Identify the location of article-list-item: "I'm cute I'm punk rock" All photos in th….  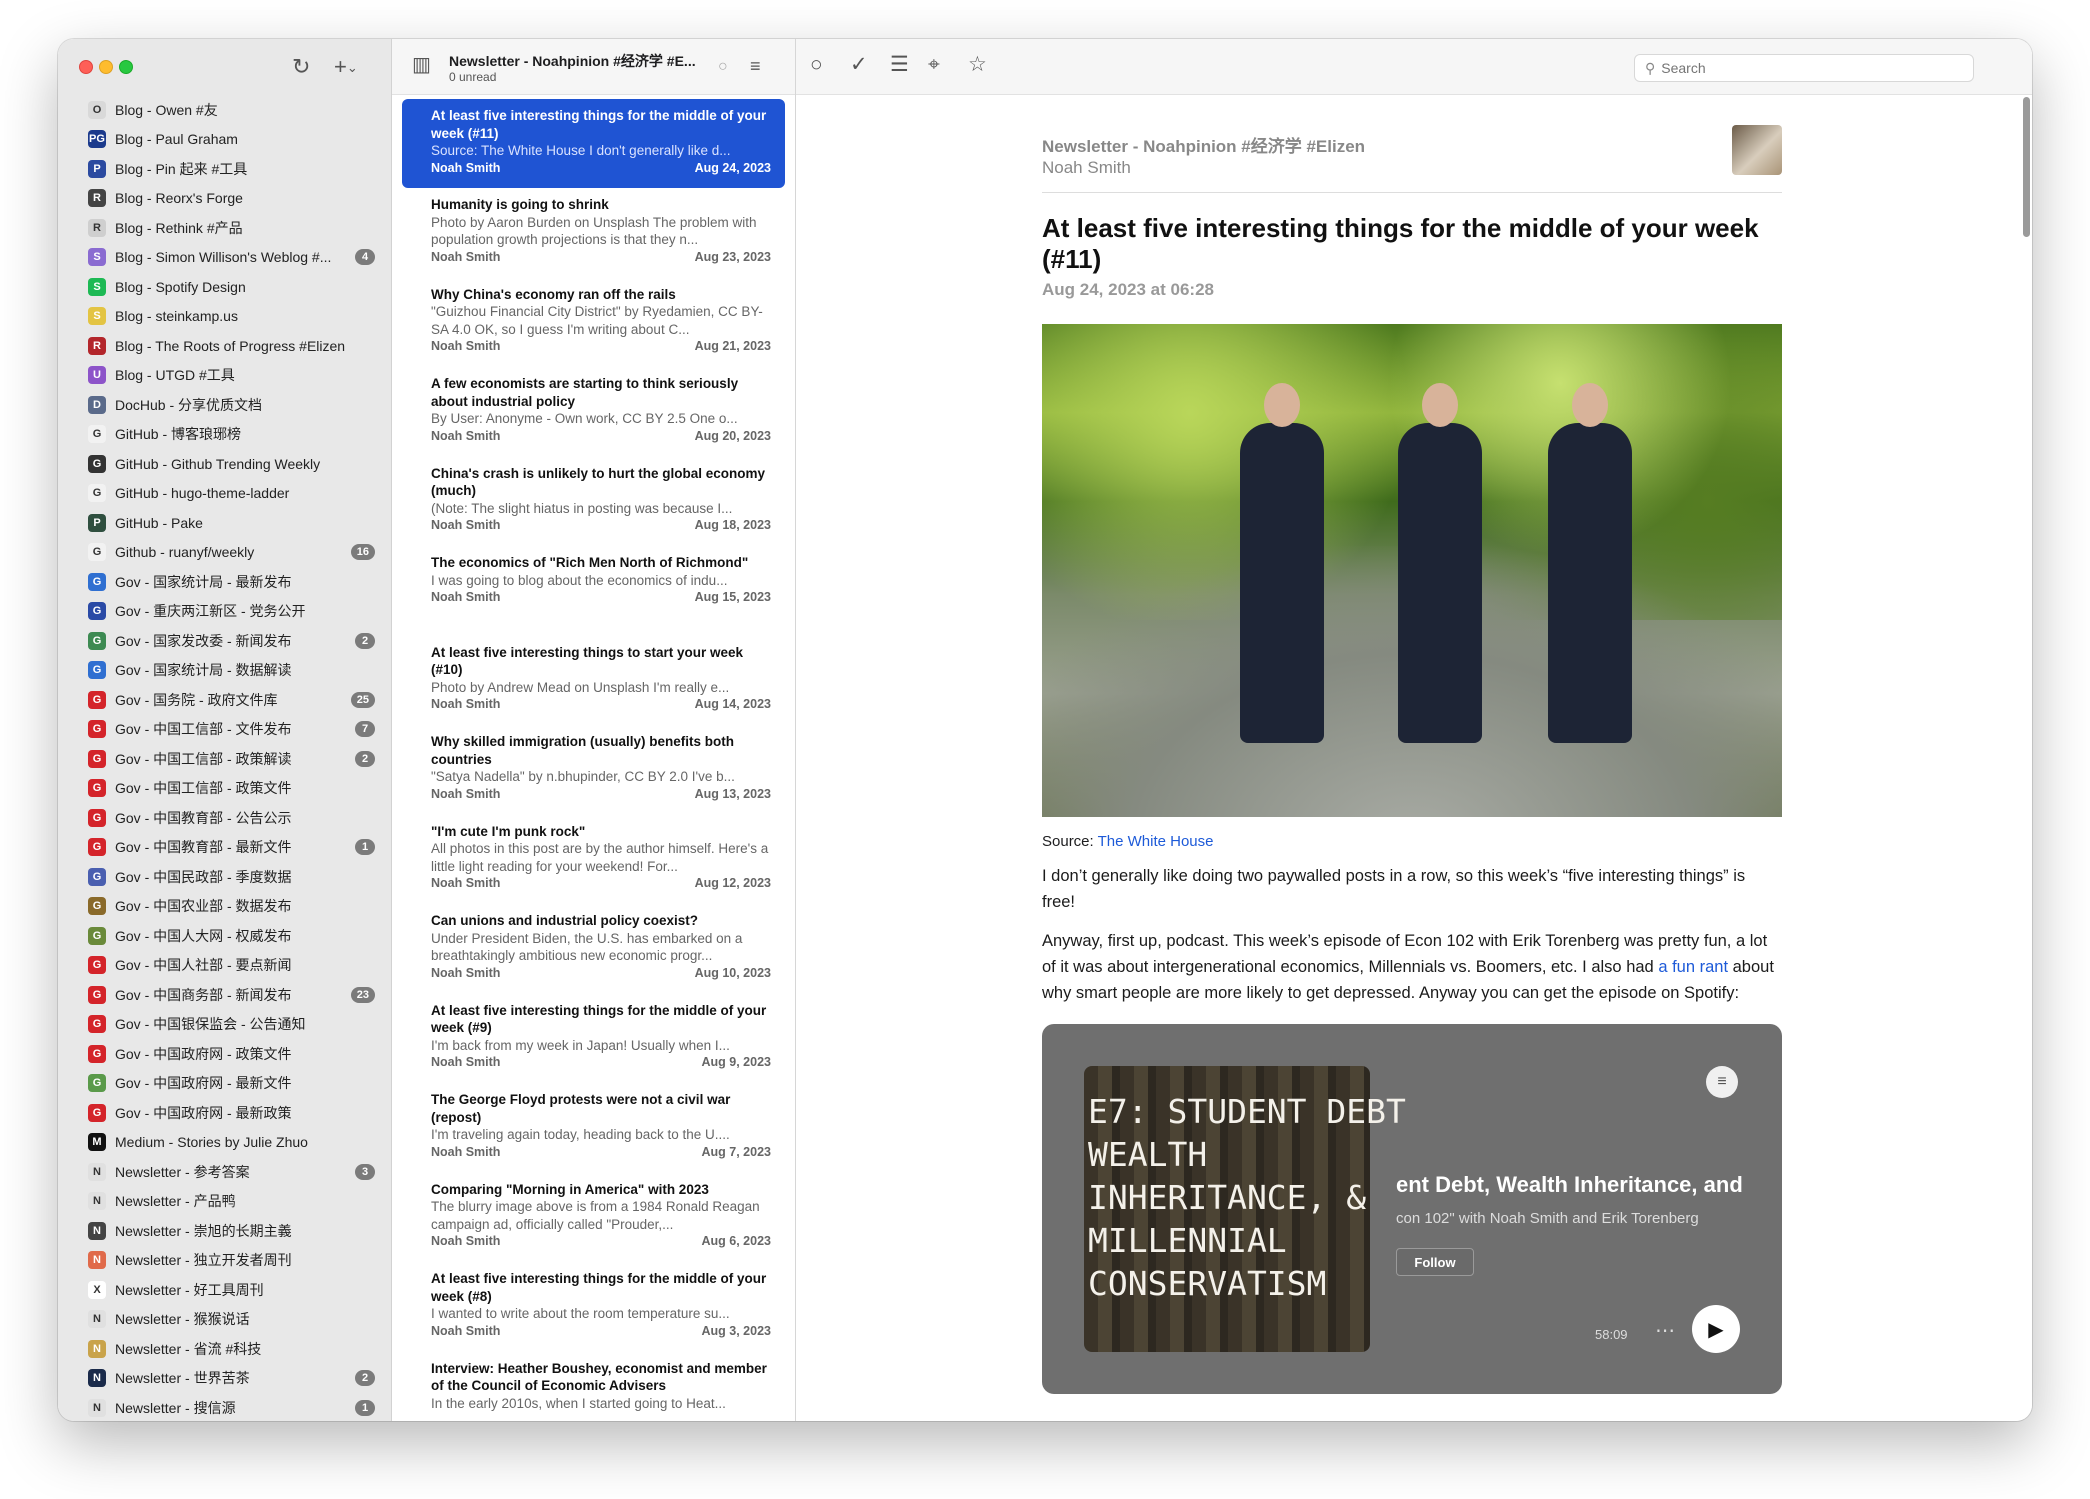
(593, 860).